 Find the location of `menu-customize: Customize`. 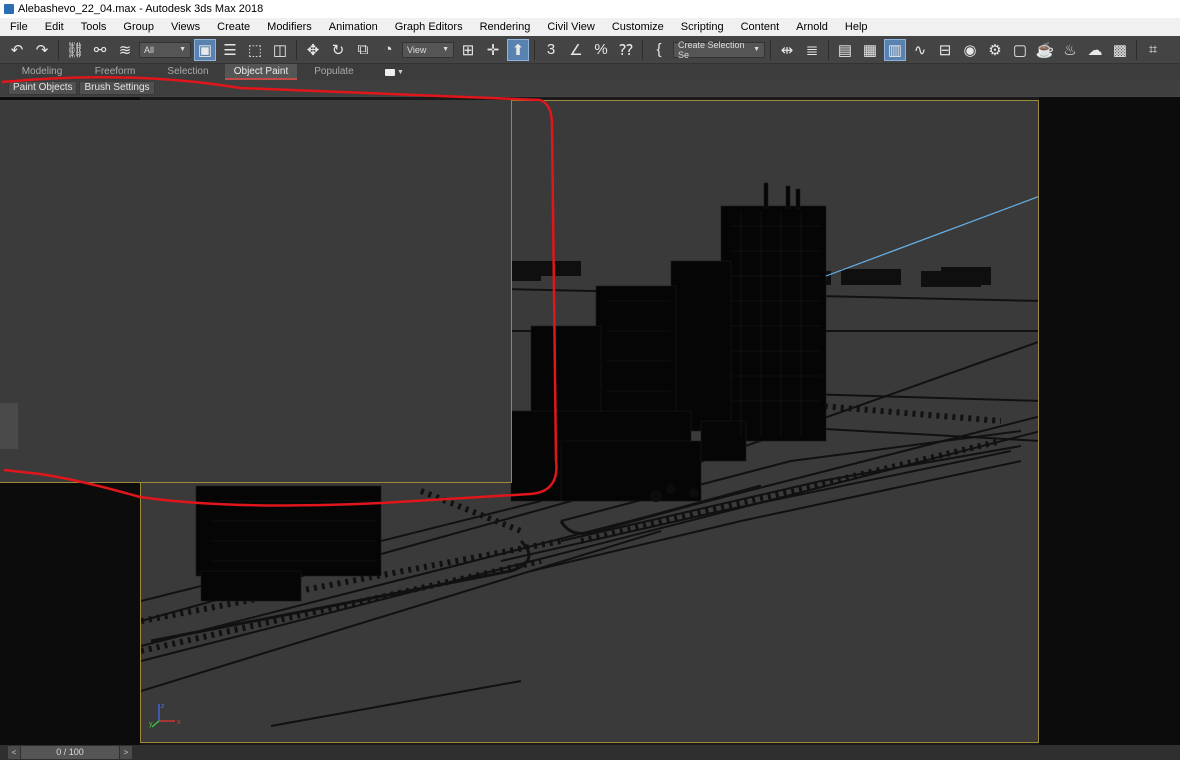

menu-customize: Customize is located at coordinates (636, 27).